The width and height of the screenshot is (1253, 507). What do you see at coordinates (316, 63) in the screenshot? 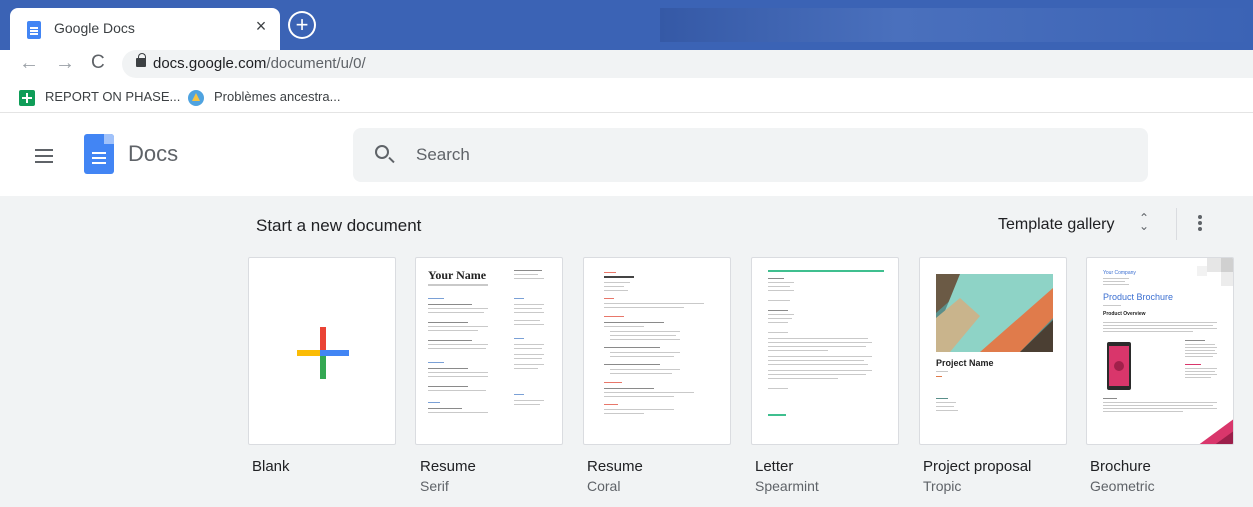
I see `url-path: /document/u/0/` at bounding box center [316, 63].